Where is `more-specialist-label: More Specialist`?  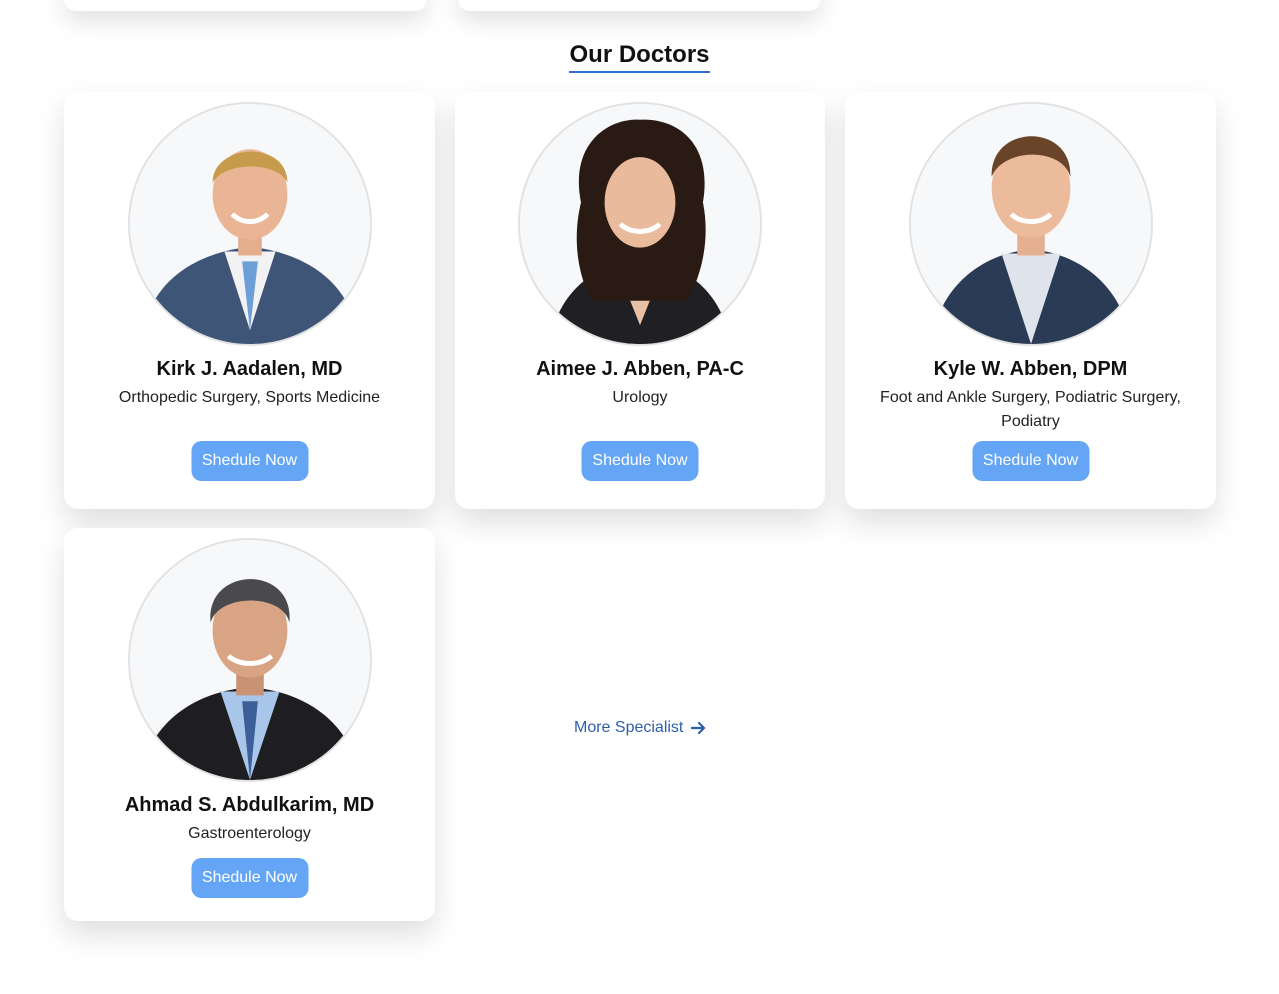 more-specialist-label: More Specialist is located at coordinates (629, 727).